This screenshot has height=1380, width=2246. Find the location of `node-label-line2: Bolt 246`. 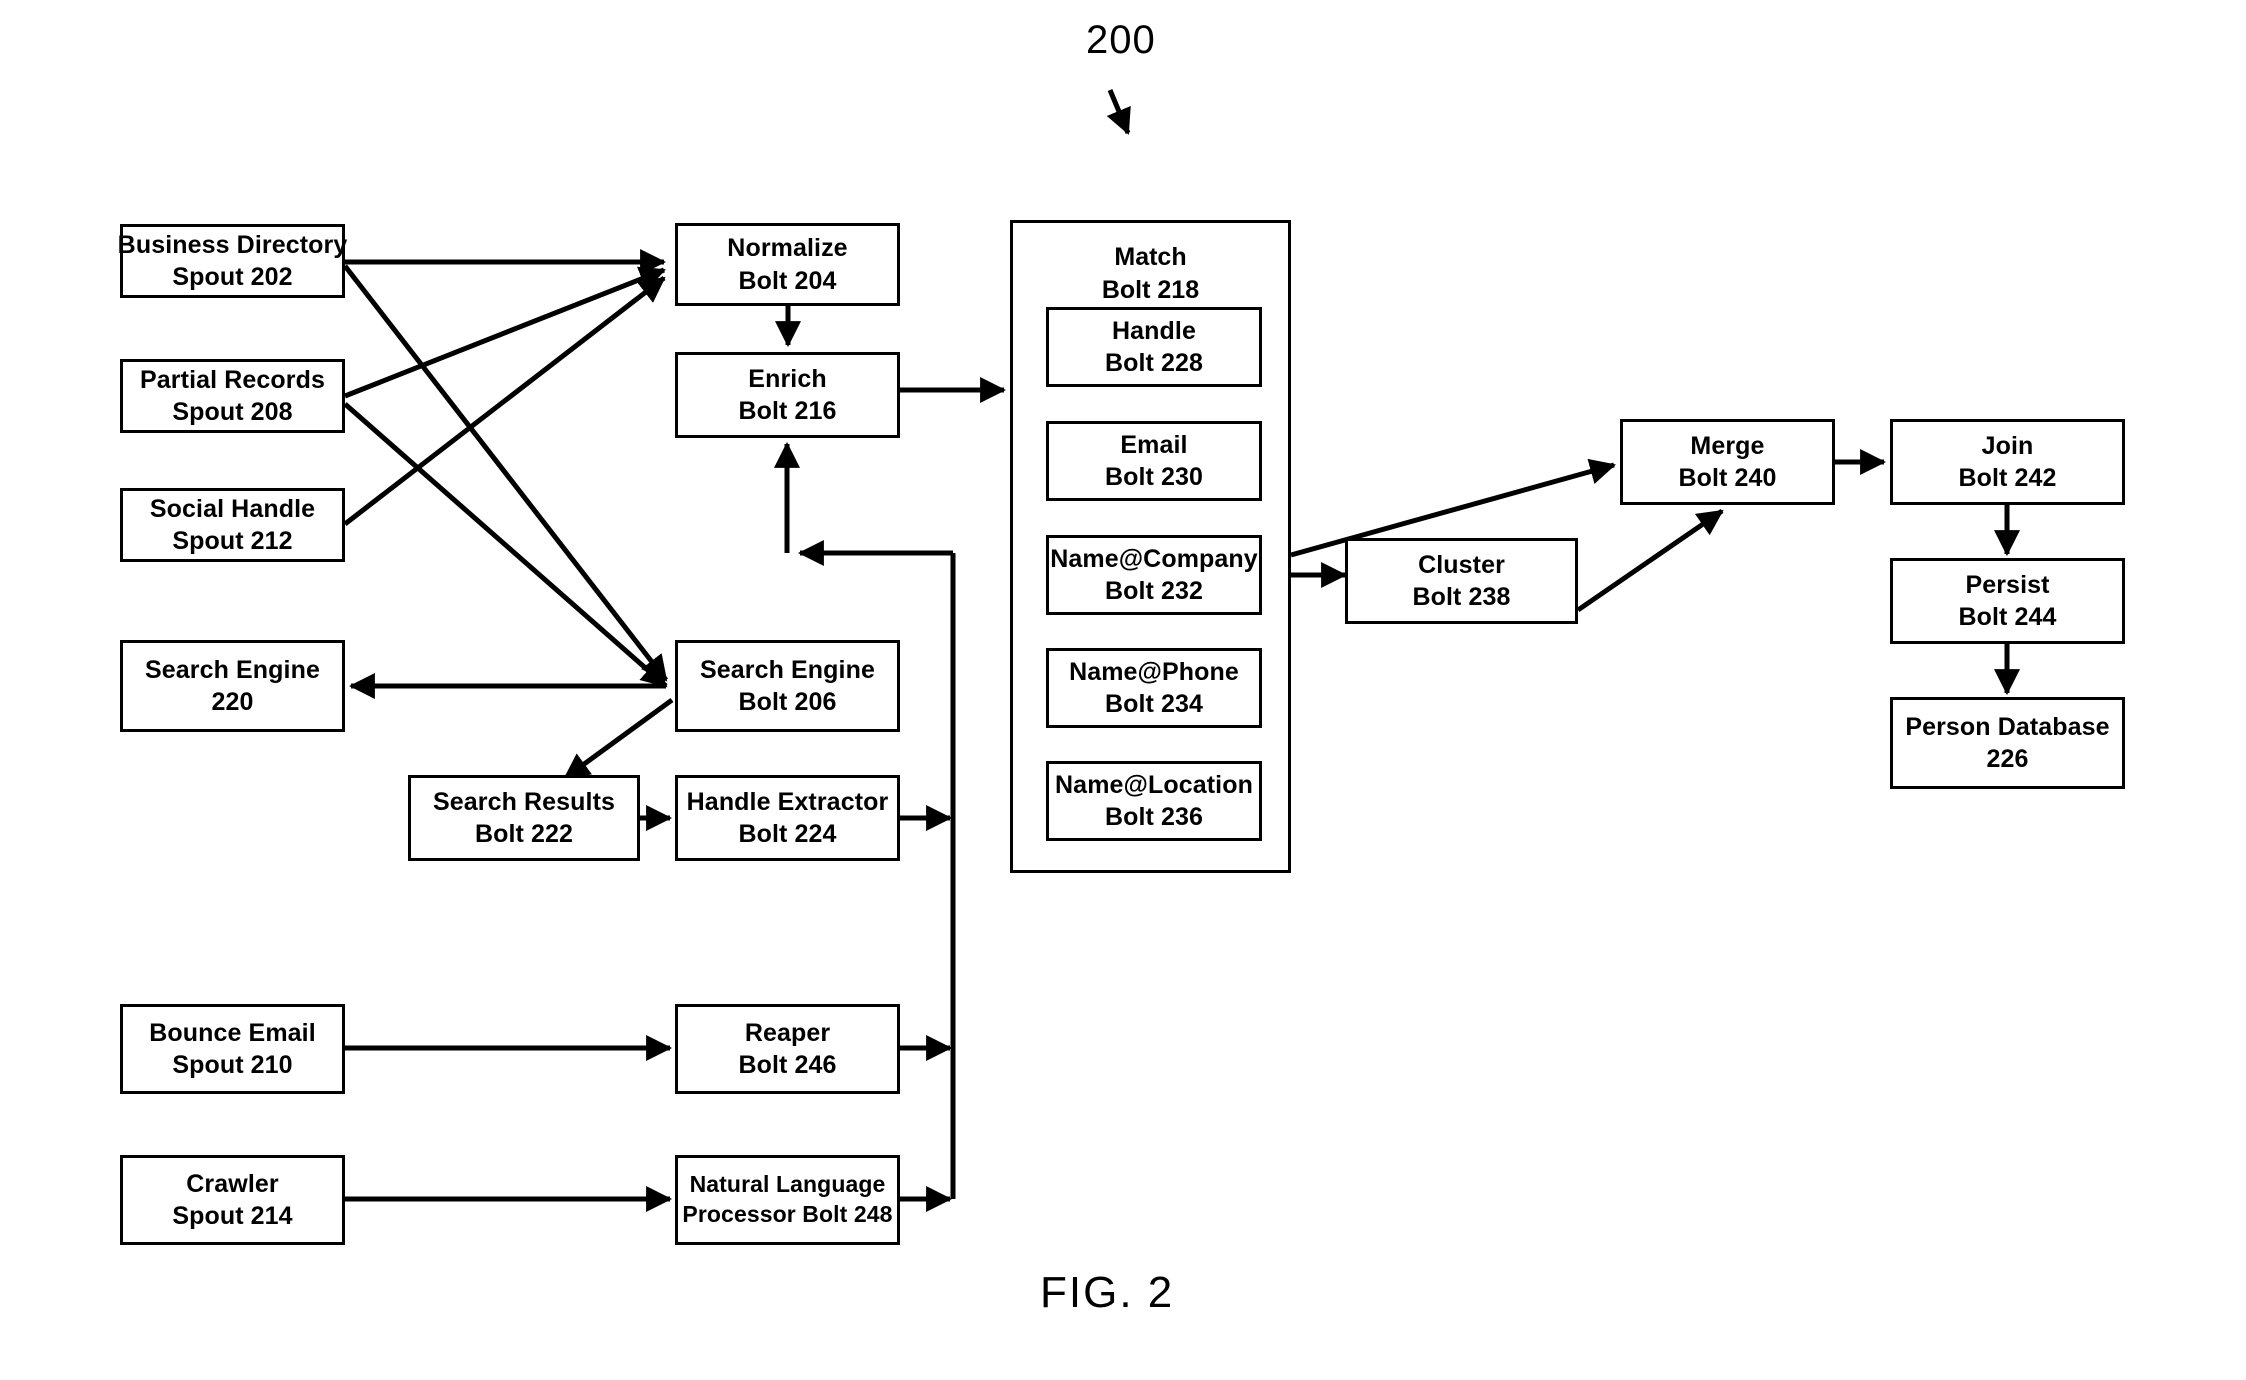

node-label-line2: Bolt 246 is located at coordinates (787, 1065).